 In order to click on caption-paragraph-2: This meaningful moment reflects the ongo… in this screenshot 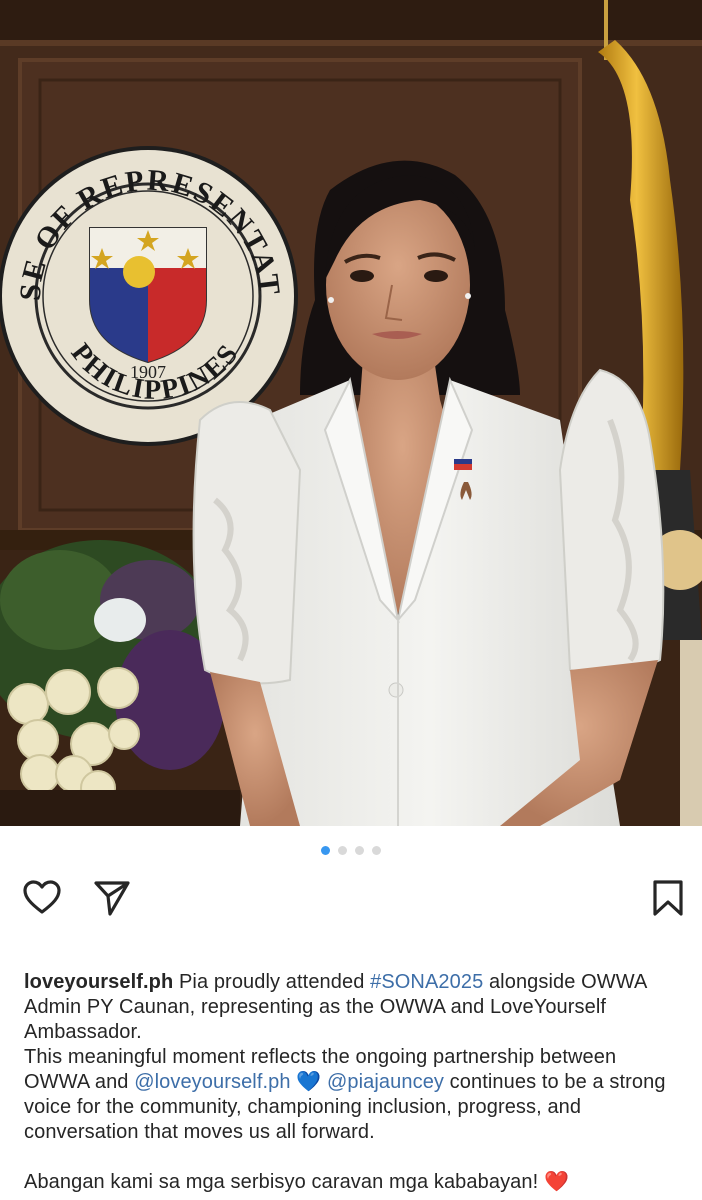, I will do `click(354, 1095)`.